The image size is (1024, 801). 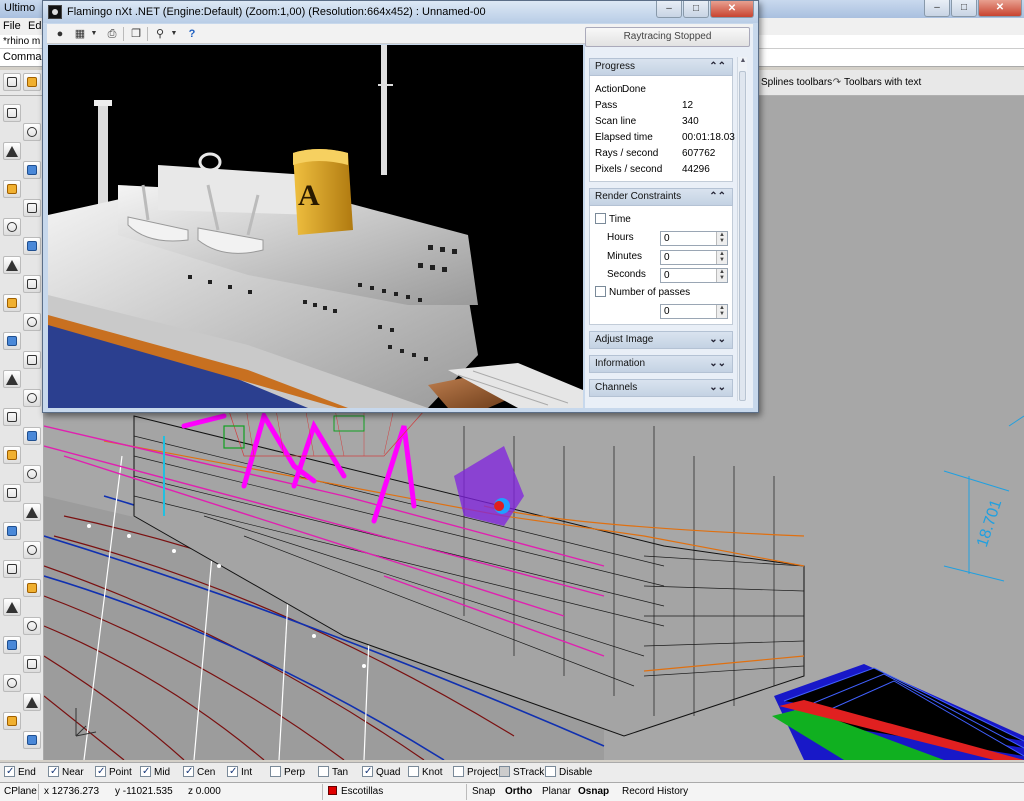 I want to click on osnap-point-checkbox, so click(x=100, y=772).